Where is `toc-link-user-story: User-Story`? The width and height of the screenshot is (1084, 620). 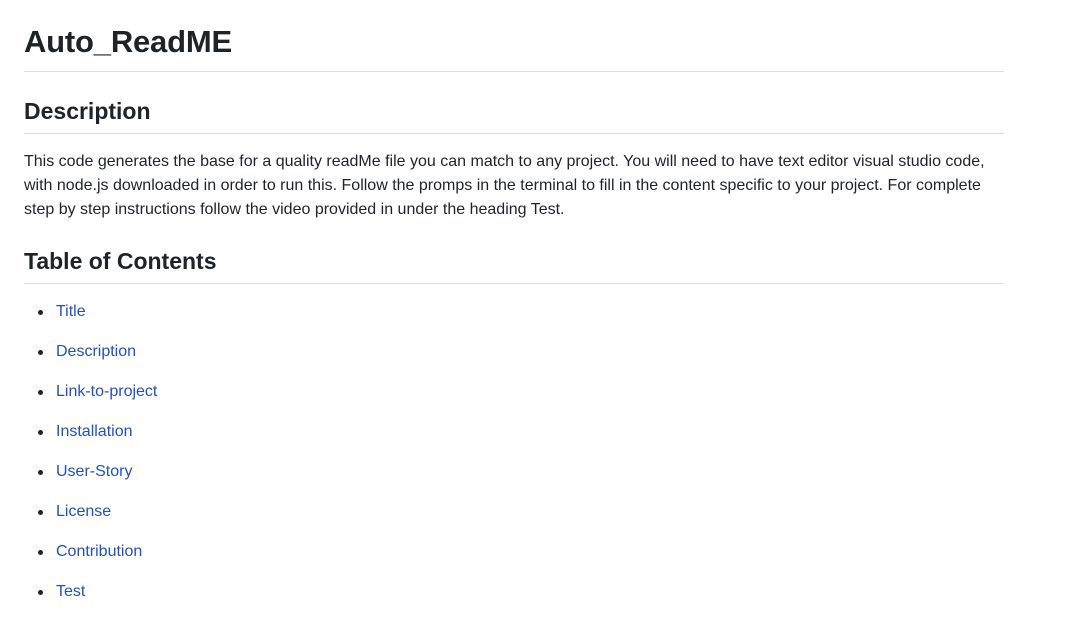 toc-link-user-story: User-Story is located at coordinates (94, 471).